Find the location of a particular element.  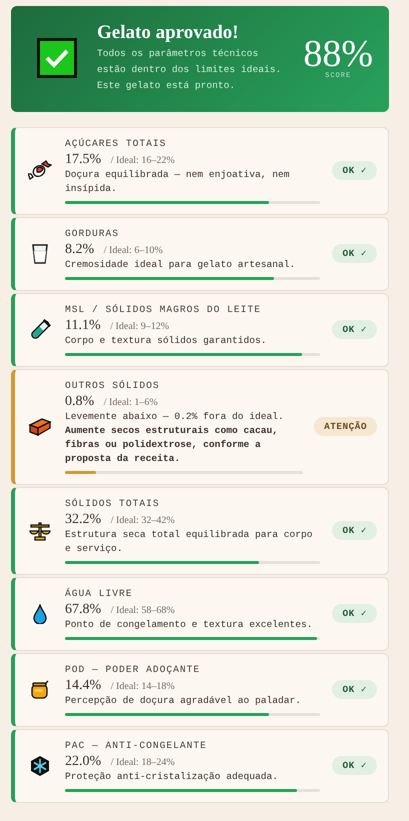

ideal-range: / Ideal: 16–22% is located at coordinates (142, 160).